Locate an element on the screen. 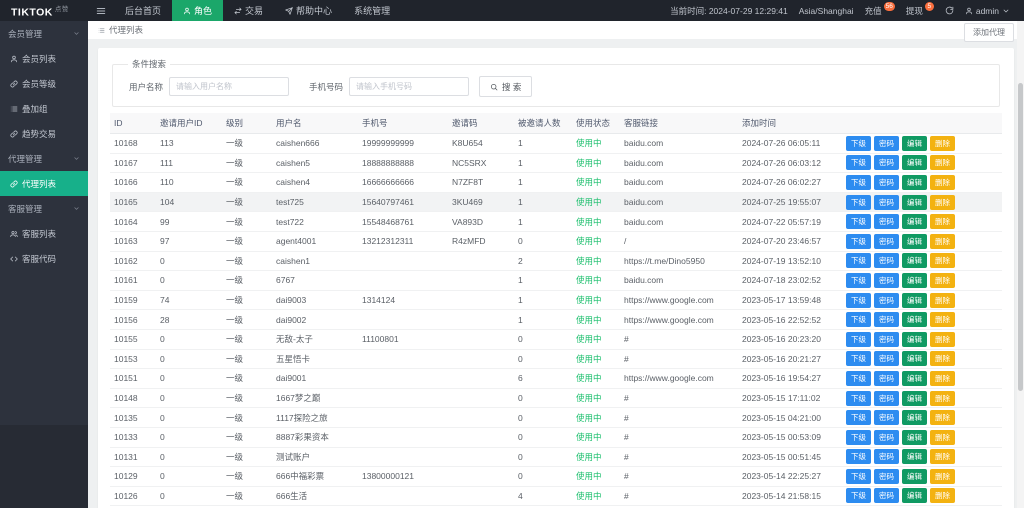  sidebar-item-service-code: 客服代码 is located at coordinates (44, 258).